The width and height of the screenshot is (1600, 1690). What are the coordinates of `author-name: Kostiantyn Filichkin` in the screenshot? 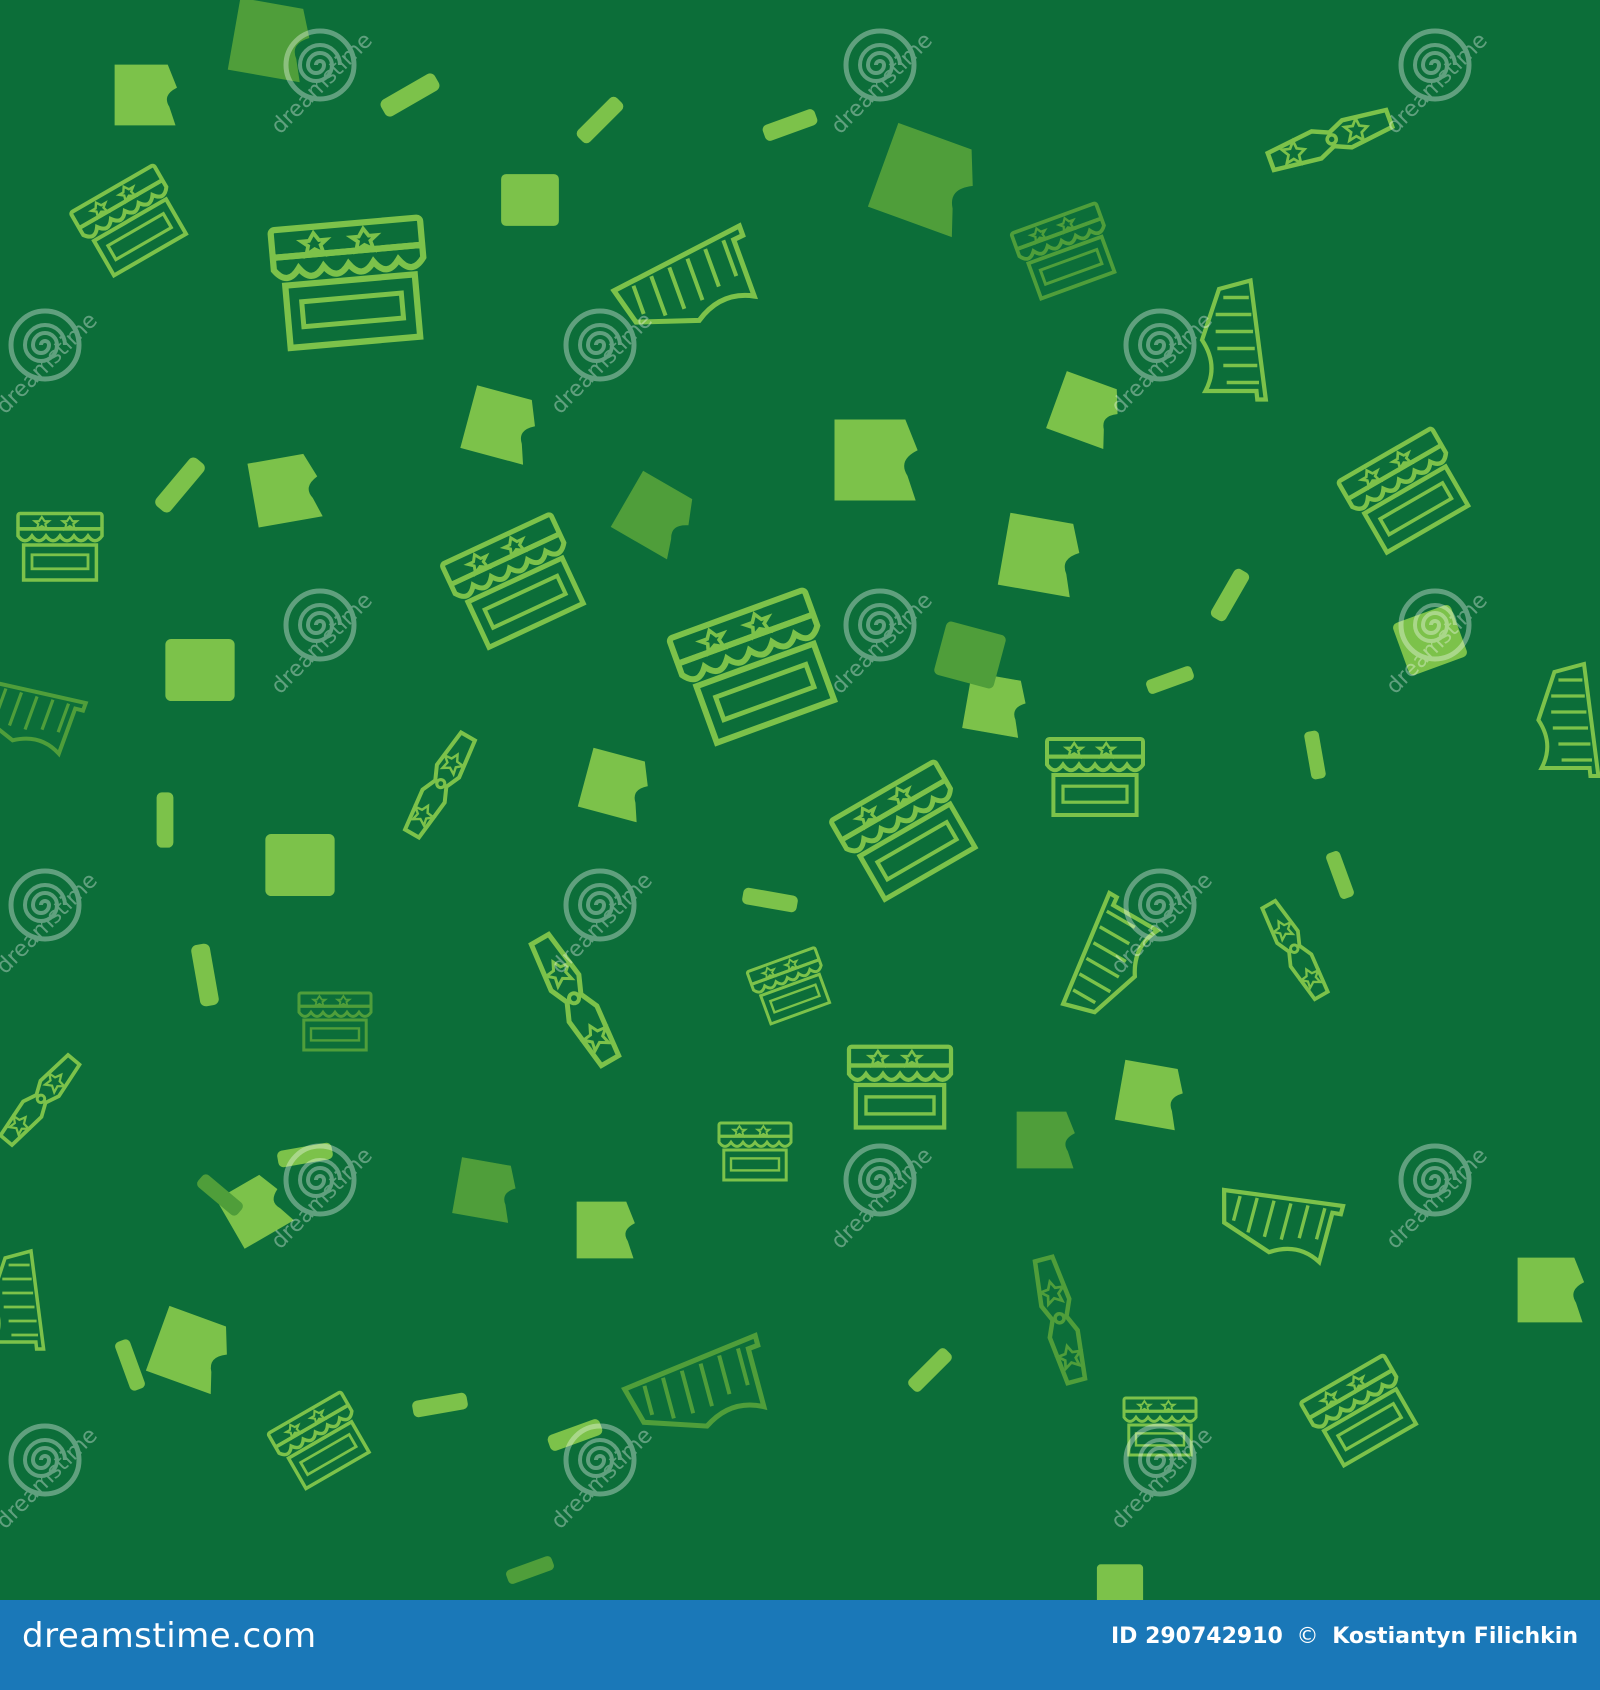 It's located at (1455, 1636).